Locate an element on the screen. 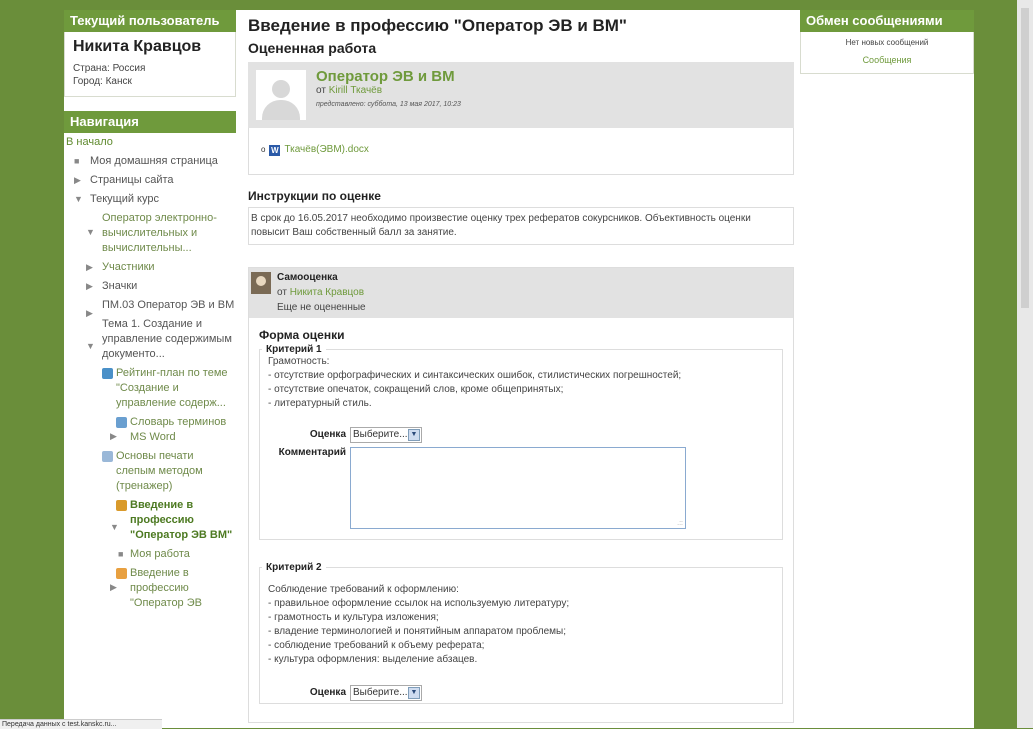 This screenshot has width=1033, height=729. user-city: Город: Канск is located at coordinates (102, 81).